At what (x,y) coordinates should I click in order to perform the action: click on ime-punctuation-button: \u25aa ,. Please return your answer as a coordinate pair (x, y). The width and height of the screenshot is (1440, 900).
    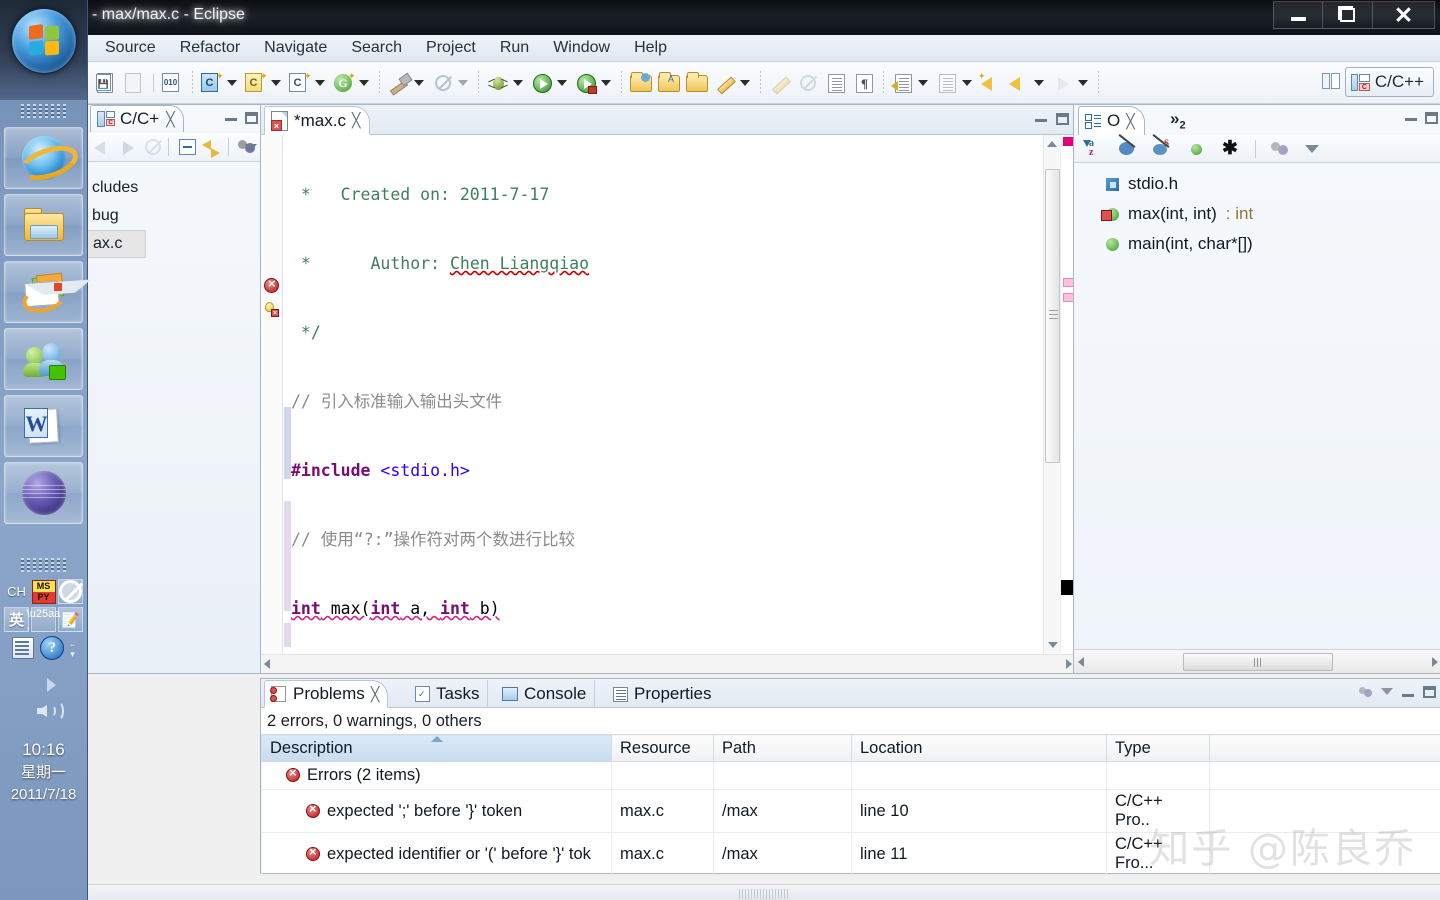
    Looking at the image, I should click on (43, 619).